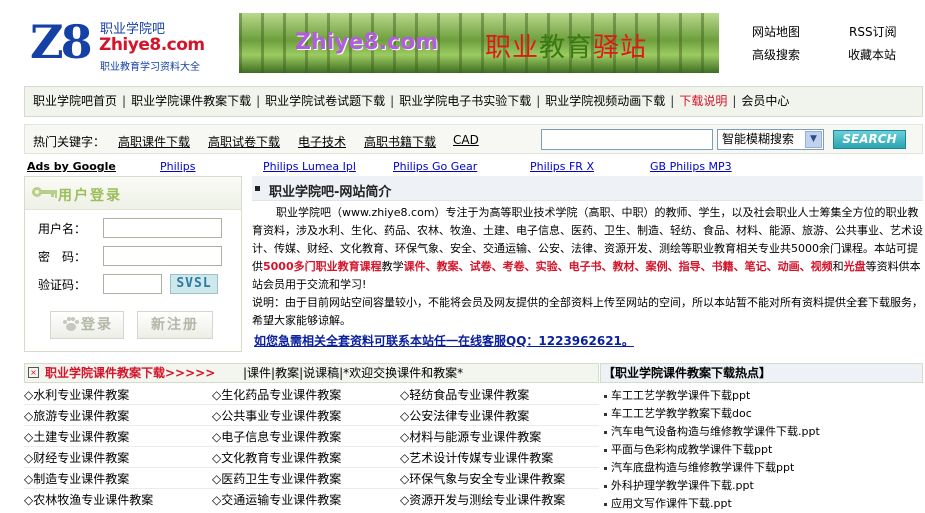 Image resolution: width=925 pixels, height=513 pixels. What do you see at coordinates (367, 42) in the screenshot?
I see `banner-site-name: Zhiye8.com` at bounding box center [367, 42].